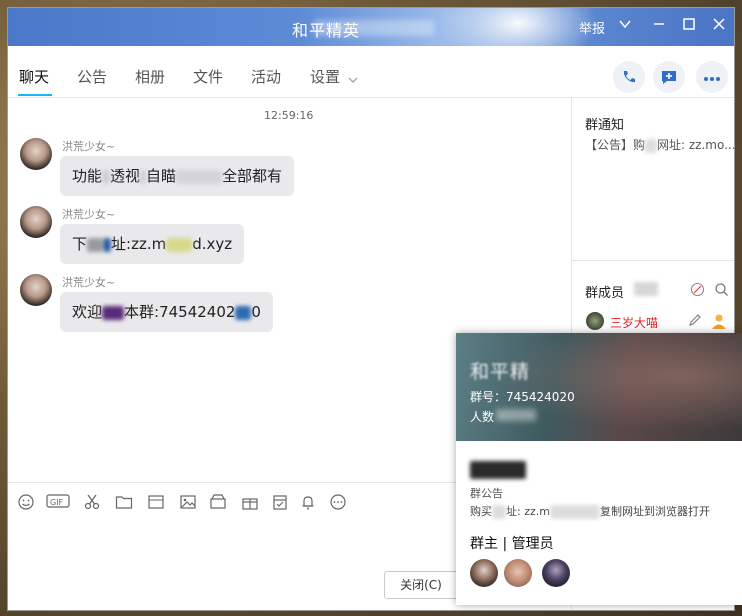 Image resolution: width=742 pixels, height=616 pixels. Describe the element at coordinates (653, 260) in the screenshot. I see `divider` at that location.